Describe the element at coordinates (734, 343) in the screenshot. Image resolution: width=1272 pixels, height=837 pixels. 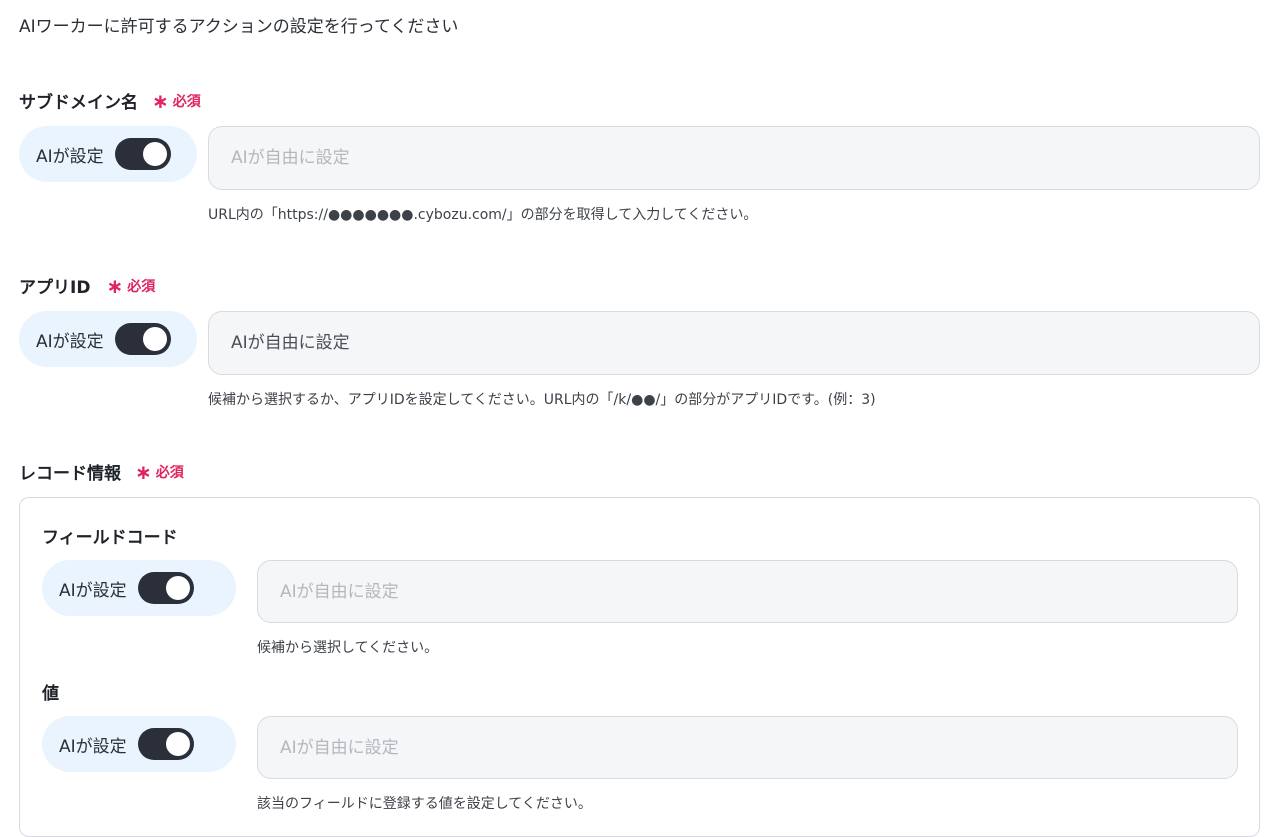
I see `appid-input` at that location.